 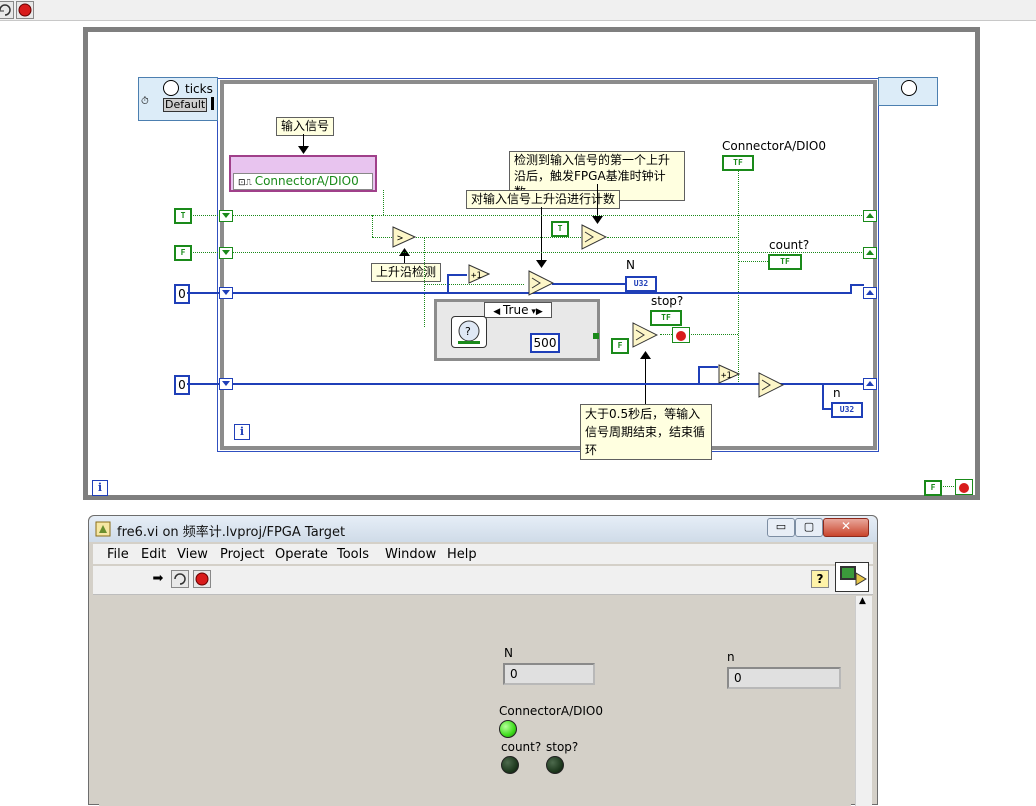 What do you see at coordinates (518, 10) in the screenshot?
I see `top-toolbar` at bounding box center [518, 10].